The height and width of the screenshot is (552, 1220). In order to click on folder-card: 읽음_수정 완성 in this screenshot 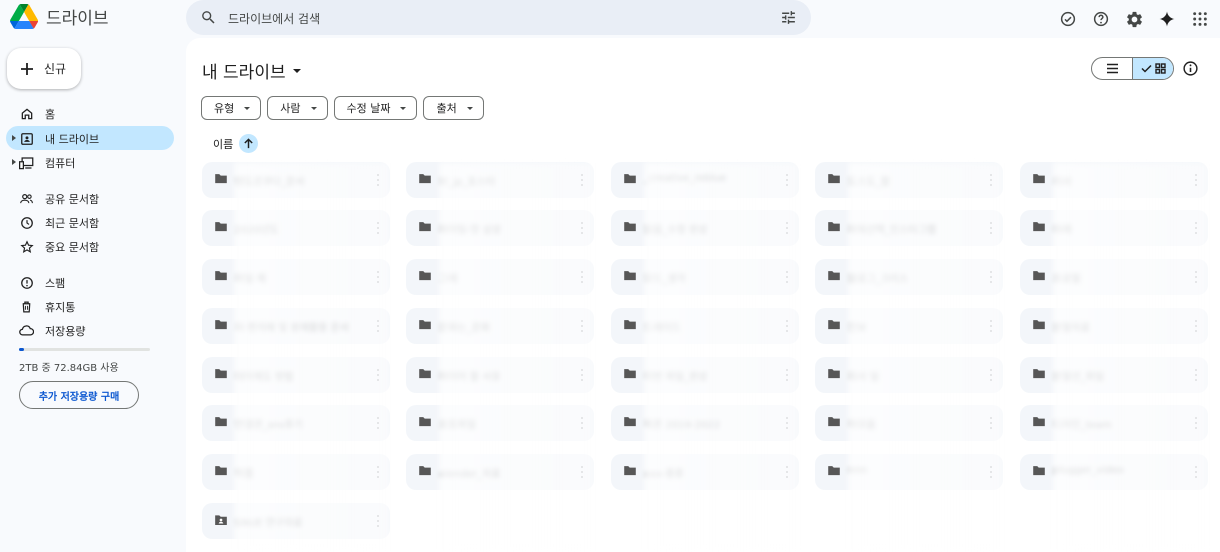, I will do `click(705, 228)`.